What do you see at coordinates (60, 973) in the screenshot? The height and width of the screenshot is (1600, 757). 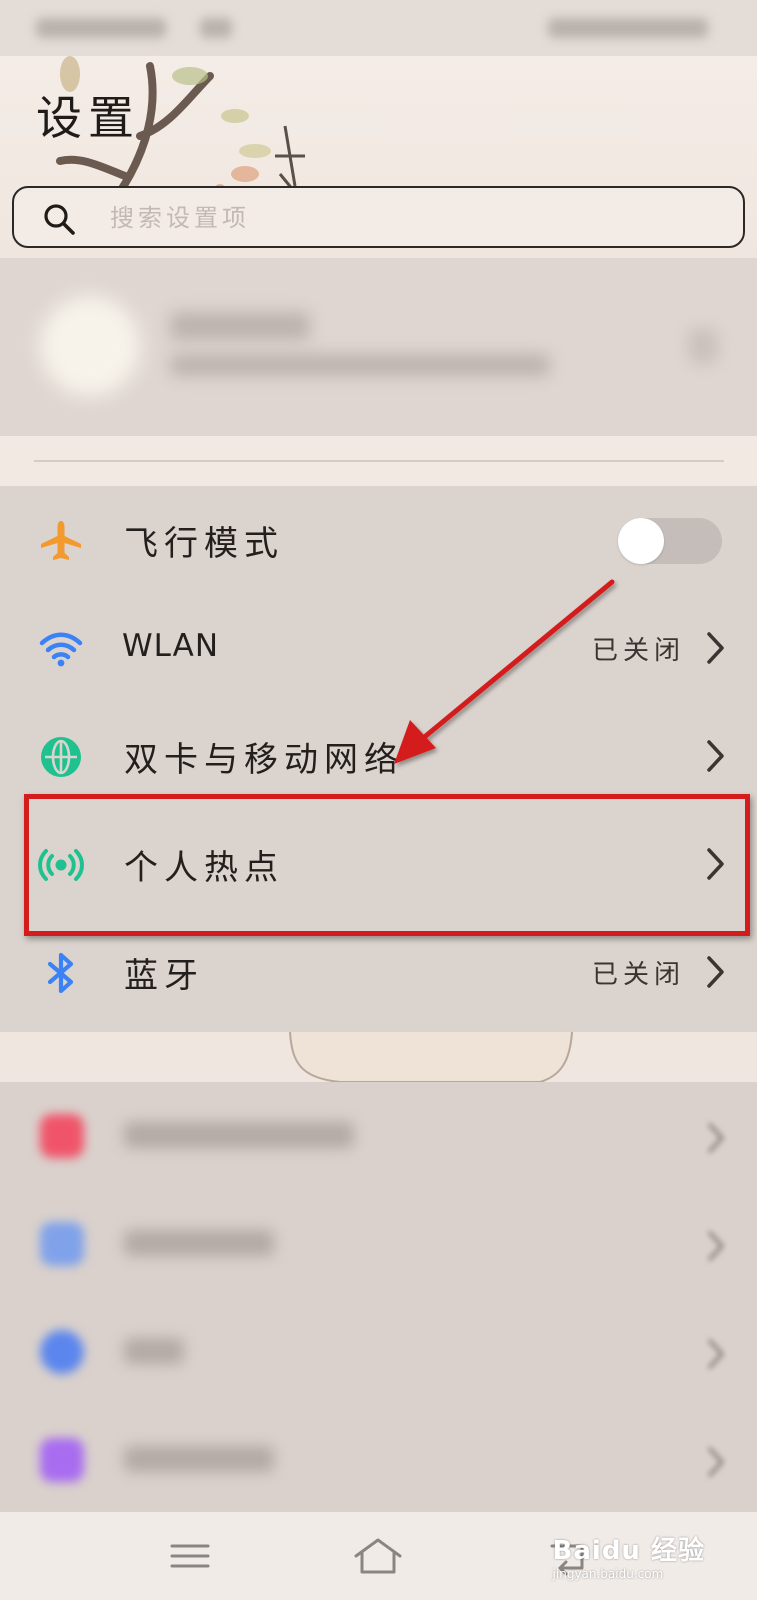 I see `bluetooth-icon` at bounding box center [60, 973].